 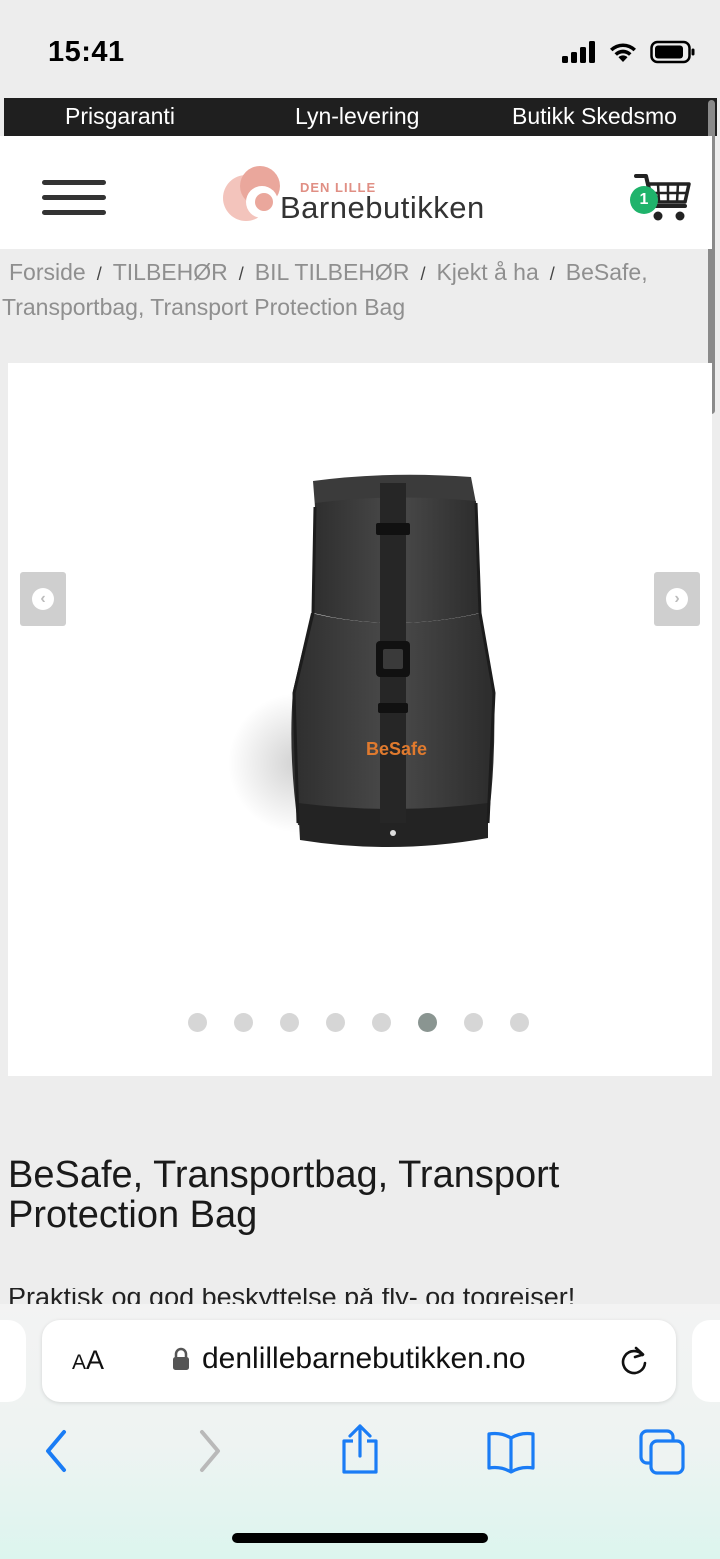 What do you see at coordinates (86, 52) in the screenshot?
I see `status-time: 15:41` at bounding box center [86, 52].